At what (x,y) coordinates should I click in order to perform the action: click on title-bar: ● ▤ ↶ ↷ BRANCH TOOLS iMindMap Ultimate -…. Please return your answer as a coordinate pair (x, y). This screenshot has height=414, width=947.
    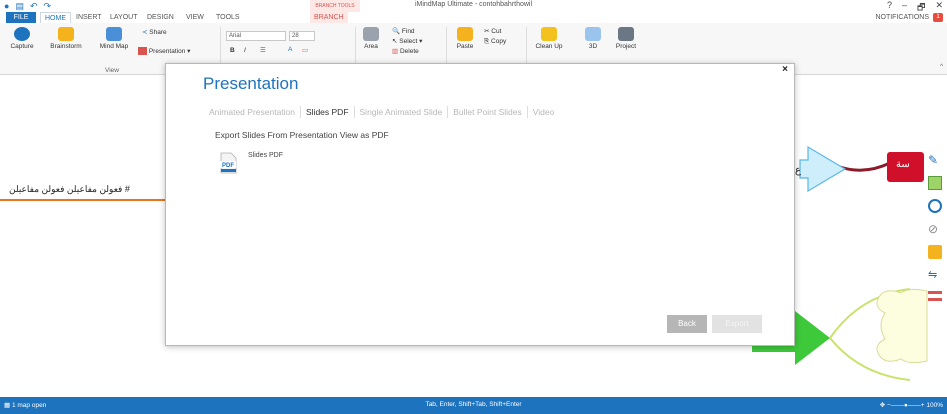
    Looking at the image, I should click on (473, 6).